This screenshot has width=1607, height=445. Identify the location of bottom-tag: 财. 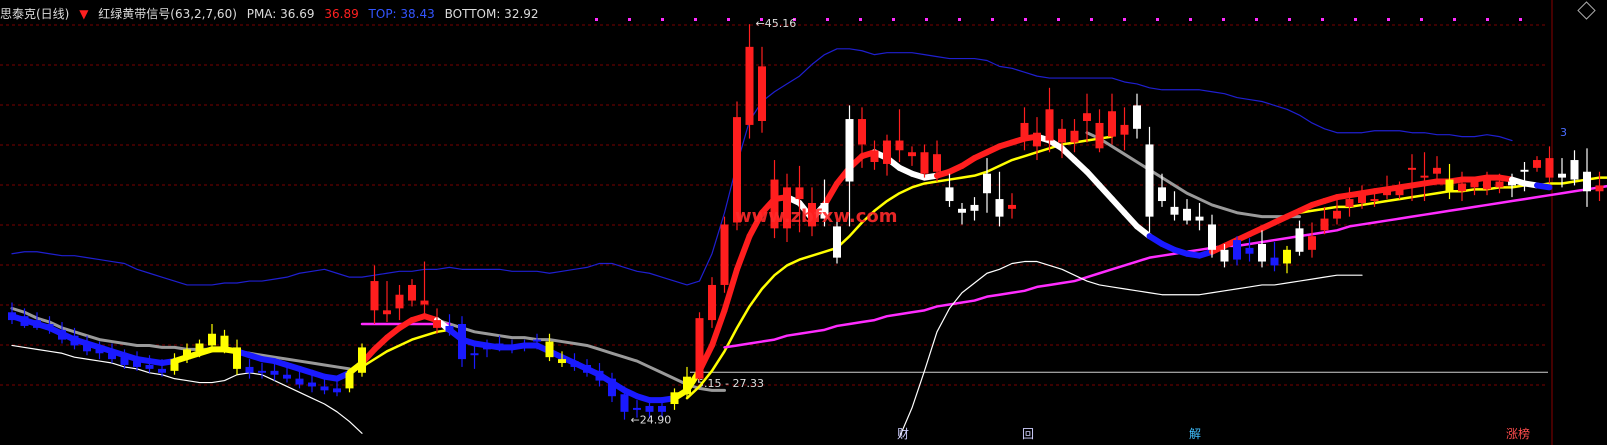
(903, 434).